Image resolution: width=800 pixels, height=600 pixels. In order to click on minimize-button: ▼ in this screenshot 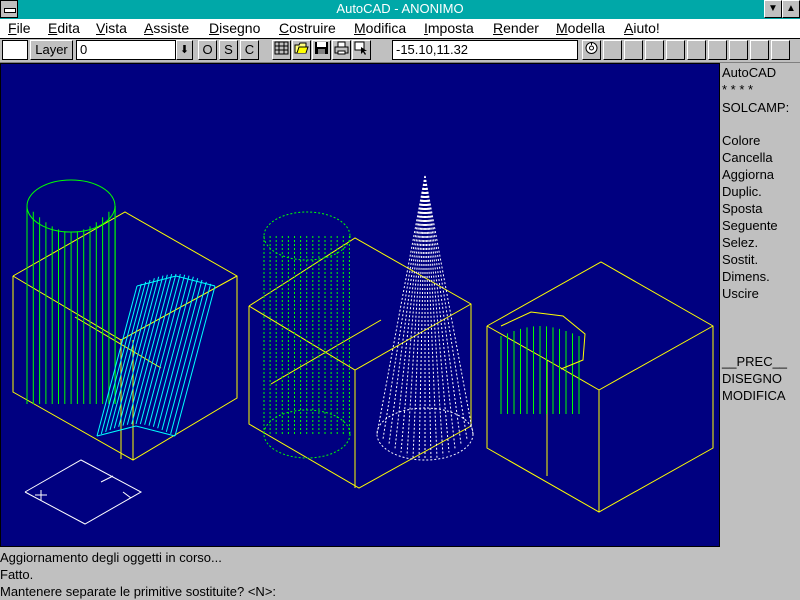, I will do `click(773, 9)`.